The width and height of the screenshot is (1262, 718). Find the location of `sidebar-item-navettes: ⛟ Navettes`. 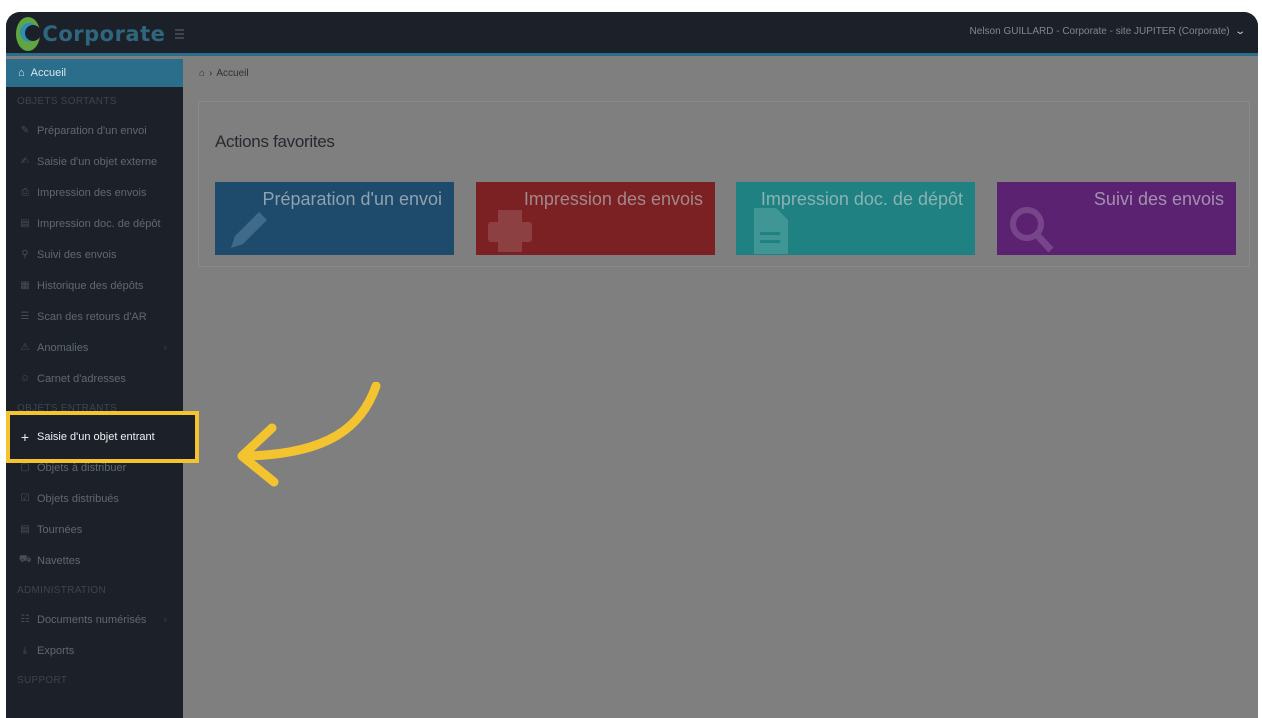

sidebar-item-navettes: ⛟ Navettes is located at coordinates (94, 560).